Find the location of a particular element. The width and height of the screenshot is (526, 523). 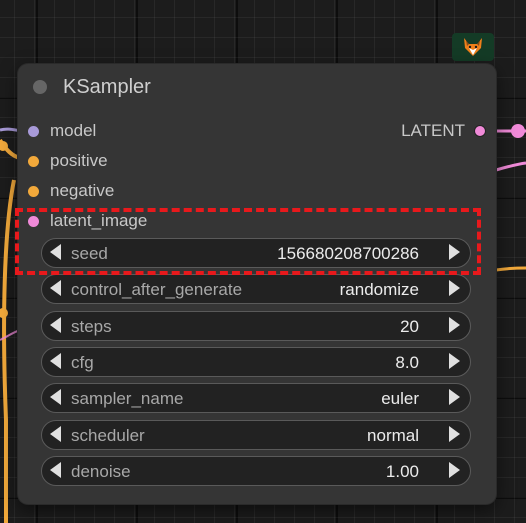

input-label: latent_image is located at coordinates (99, 220).